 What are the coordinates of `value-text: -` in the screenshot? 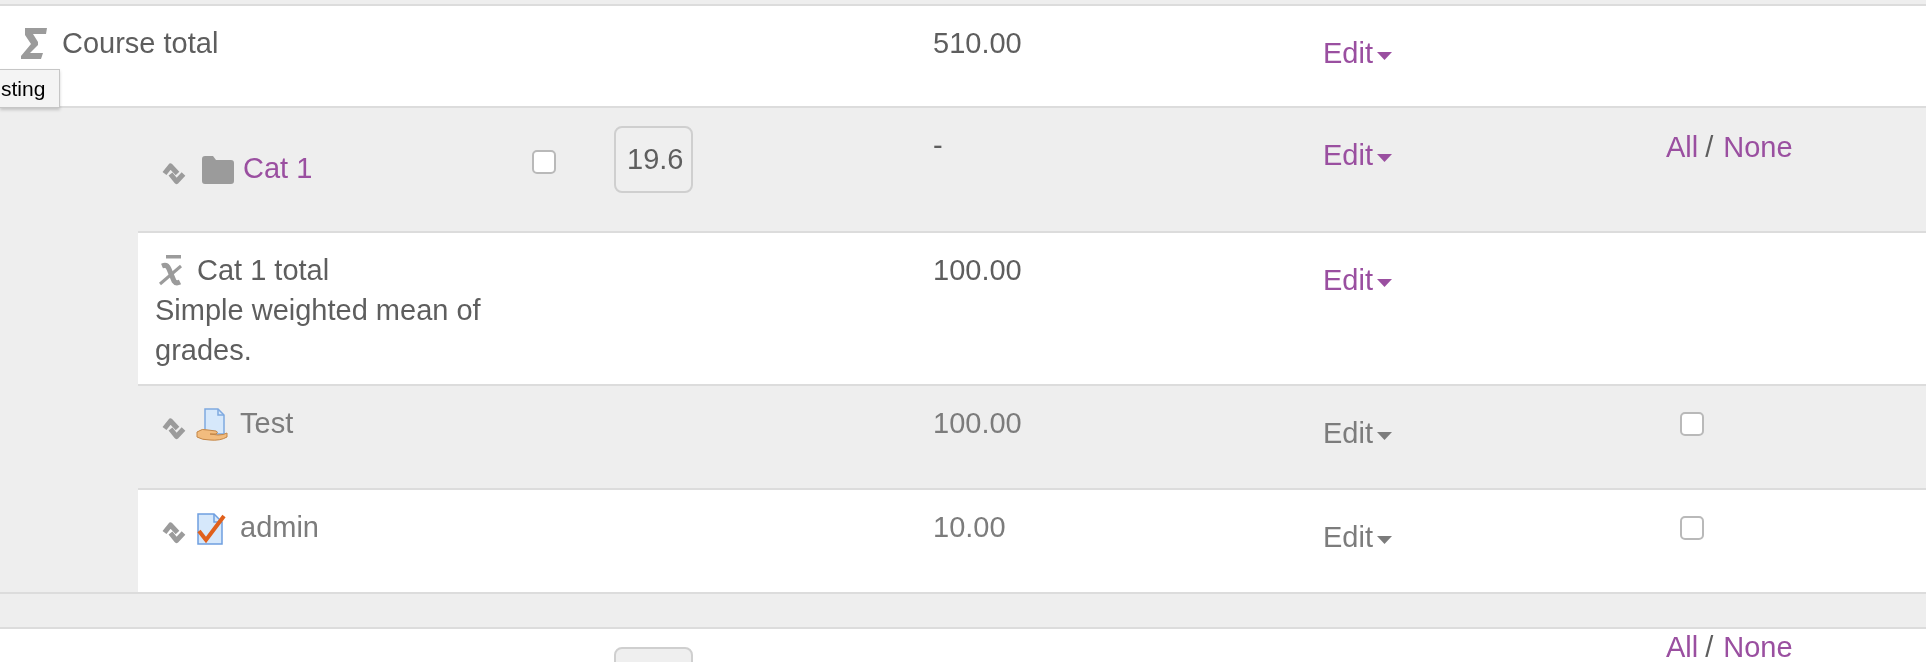 It's located at (938, 145).